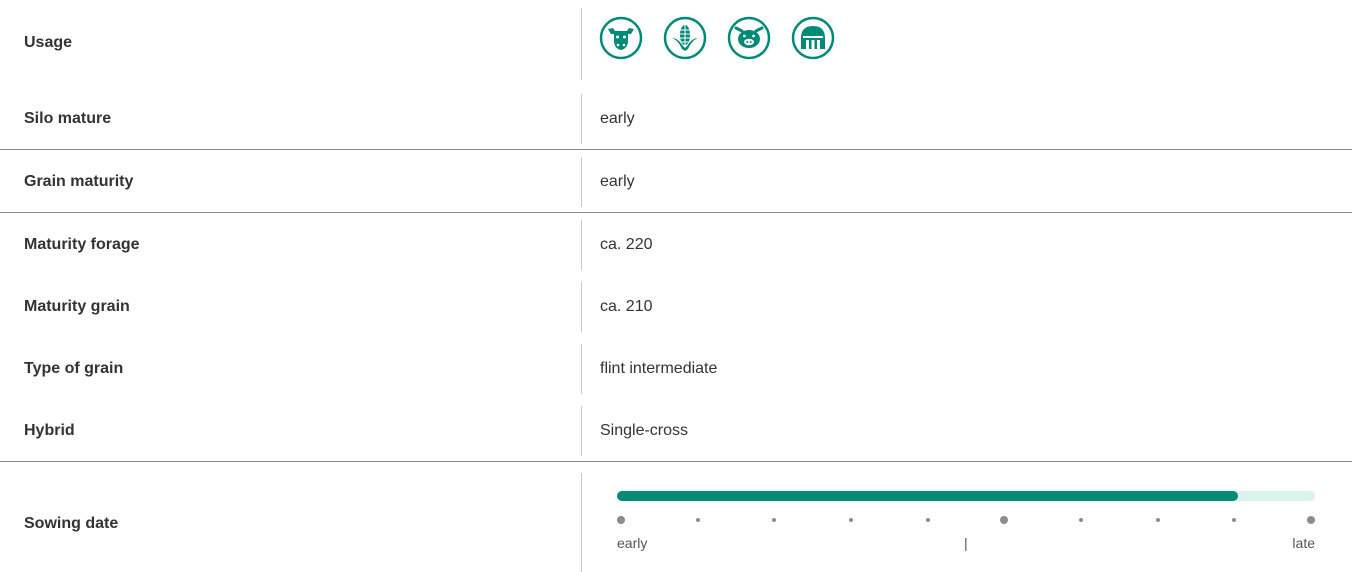 Image resolution: width=1352 pixels, height=572 pixels. What do you see at coordinates (74, 368) in the screenshot?
I see `row-label: Type of grain` at bounding box center [74, 368].